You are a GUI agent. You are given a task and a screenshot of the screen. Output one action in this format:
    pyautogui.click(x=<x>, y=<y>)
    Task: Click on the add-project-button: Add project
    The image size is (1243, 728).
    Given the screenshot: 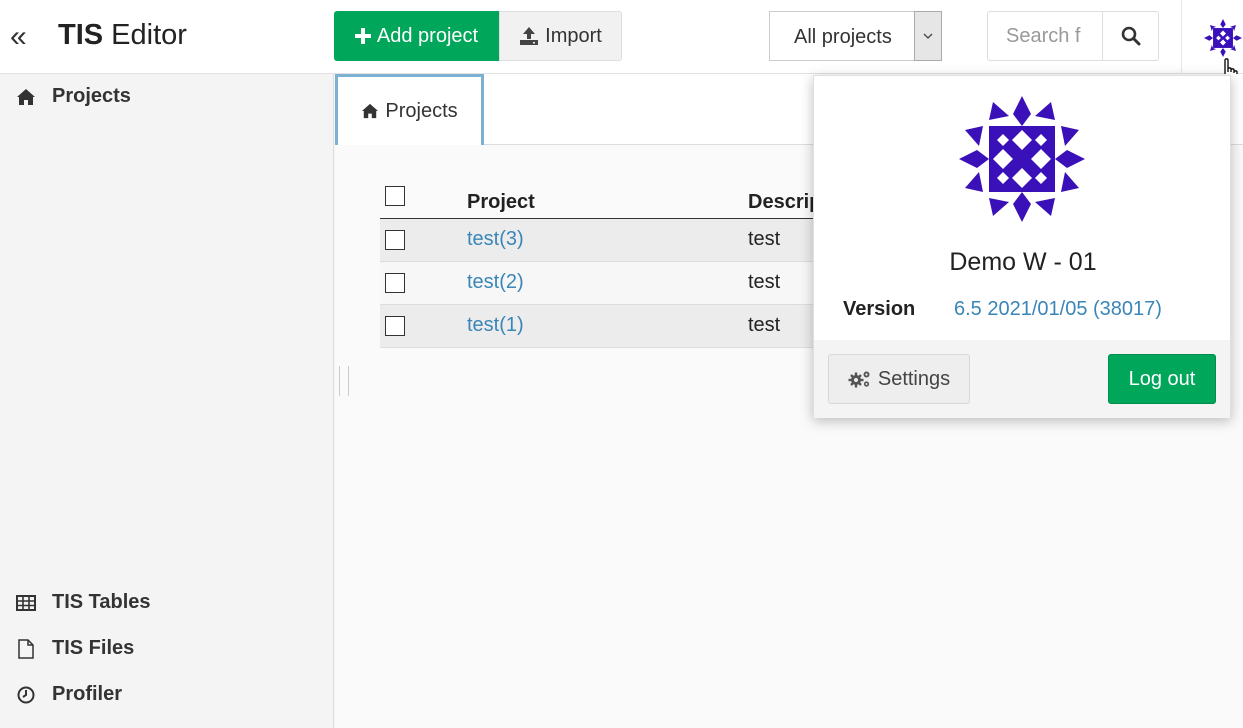 What is the action you would take?
    pyautogui.click(x=416, y=36)
    